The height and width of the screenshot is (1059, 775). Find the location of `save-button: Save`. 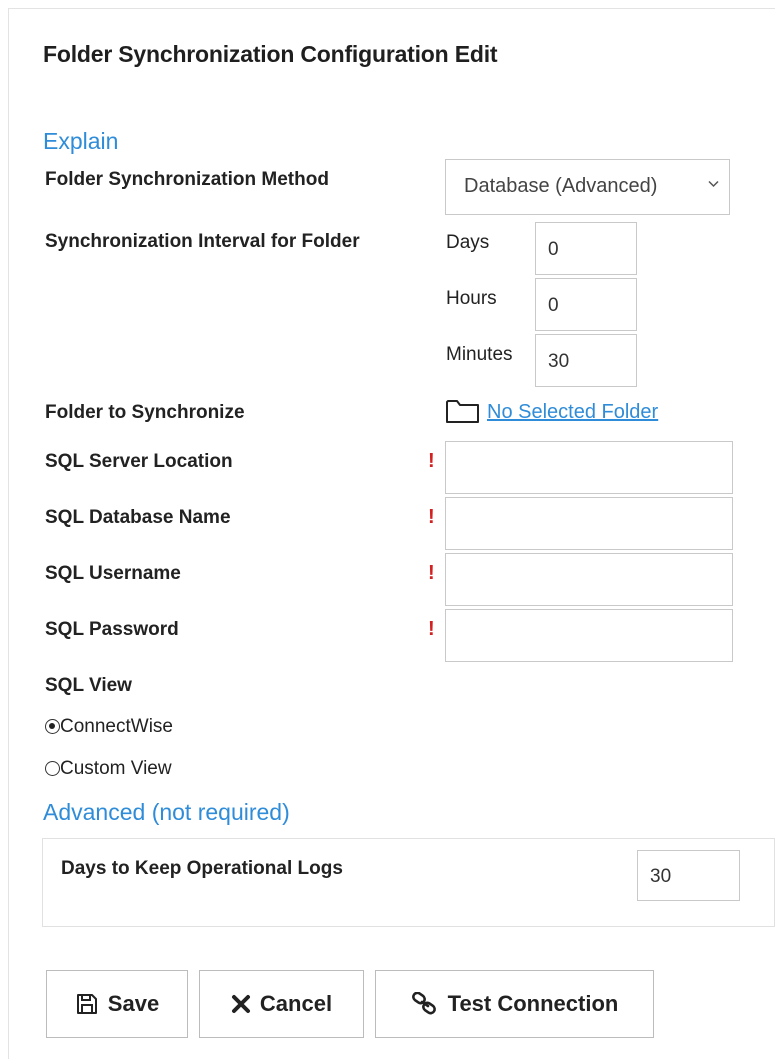

save-button: Save is located at coordinates (117, 1004).